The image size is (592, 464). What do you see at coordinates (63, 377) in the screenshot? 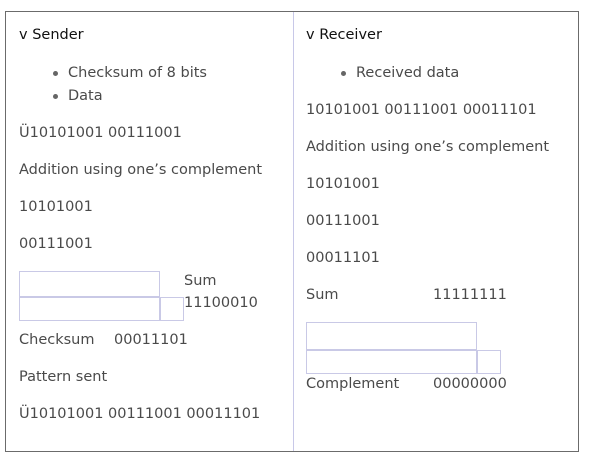
I see `sender-pattern-label: Pattern sent` at bounding box center [63, 377].